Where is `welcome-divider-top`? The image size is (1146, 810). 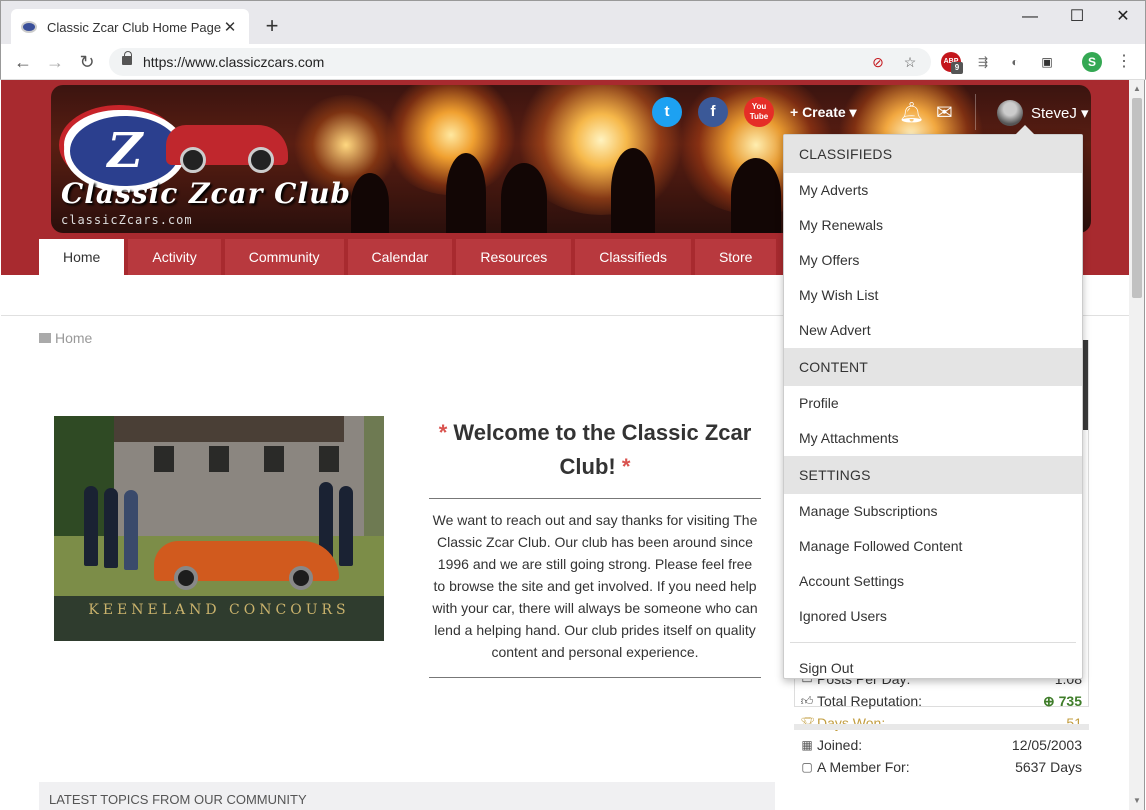
welcome-divider-top is located at coordinates (595, 498).